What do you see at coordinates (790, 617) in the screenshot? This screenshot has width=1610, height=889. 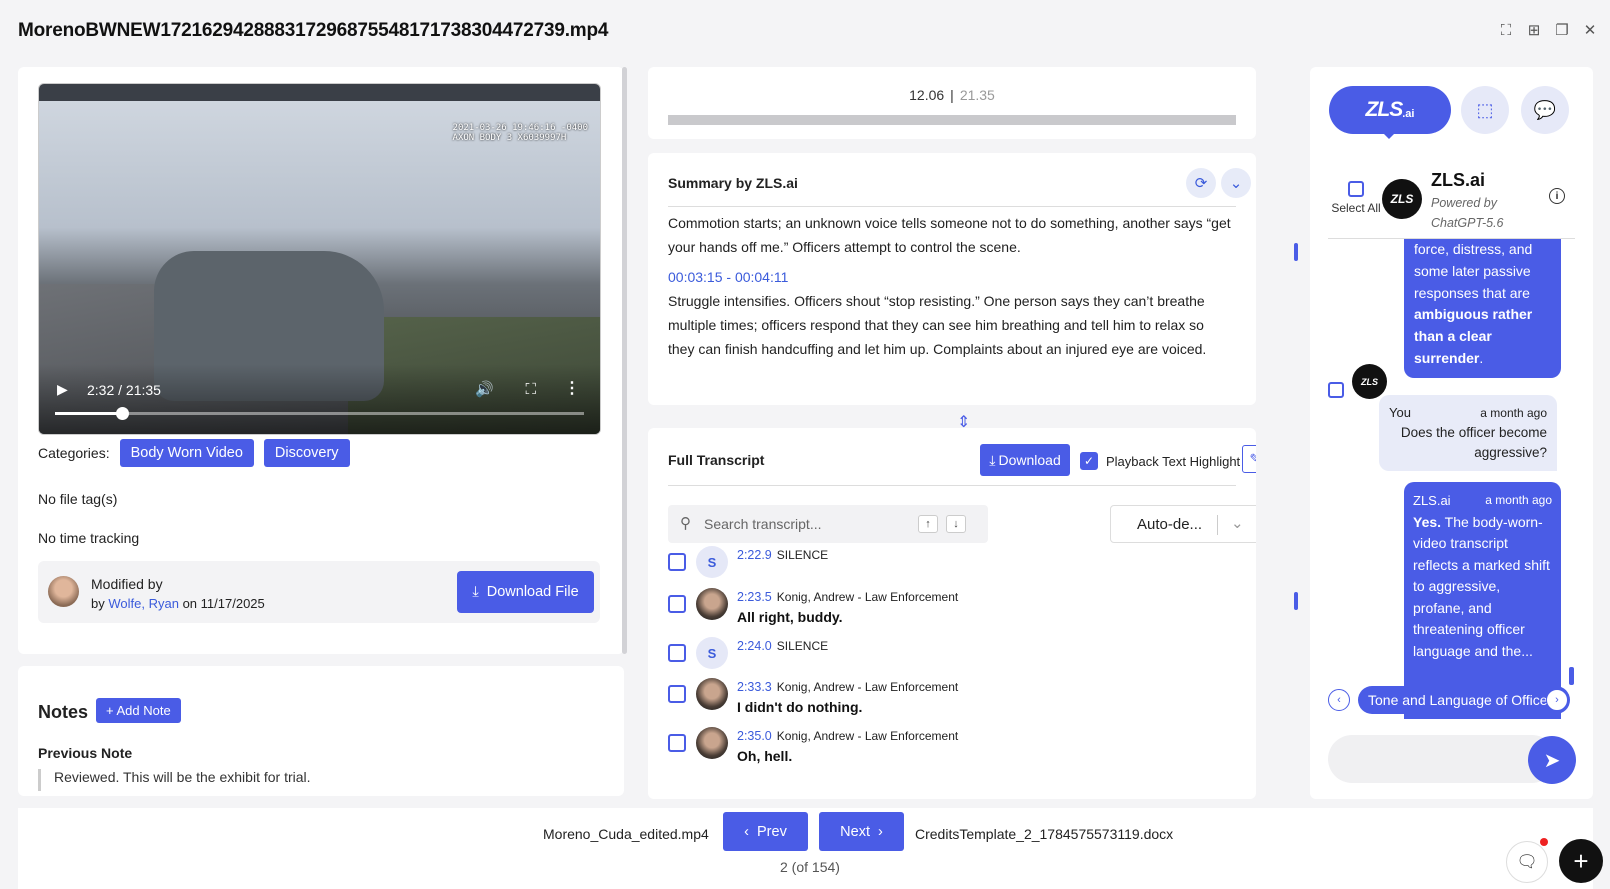 I see `row-text: All right, buddy.` at bounding box center [790, 617].